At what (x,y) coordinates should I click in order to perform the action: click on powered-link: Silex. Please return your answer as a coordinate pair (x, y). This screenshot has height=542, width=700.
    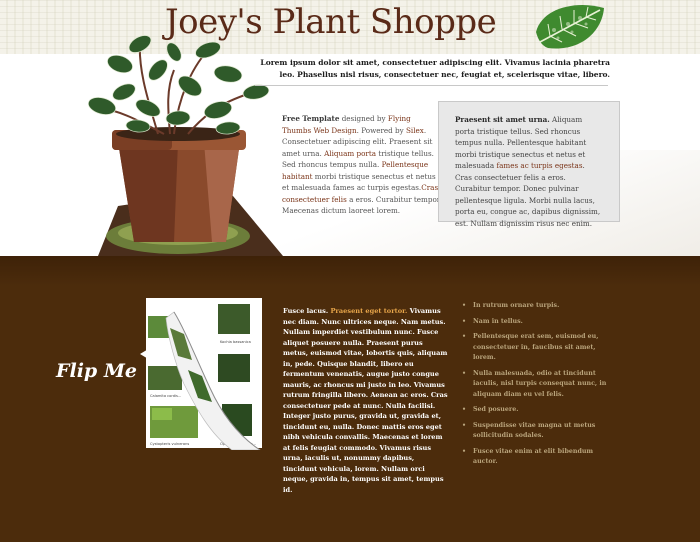
    Looking at the image, I should click on (415, 130).